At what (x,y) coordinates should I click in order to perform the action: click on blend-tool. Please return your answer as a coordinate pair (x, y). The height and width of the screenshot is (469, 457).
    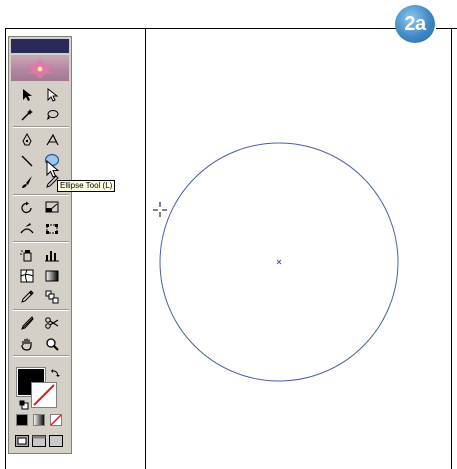
    Looking at the image, I should click on (52, 297).